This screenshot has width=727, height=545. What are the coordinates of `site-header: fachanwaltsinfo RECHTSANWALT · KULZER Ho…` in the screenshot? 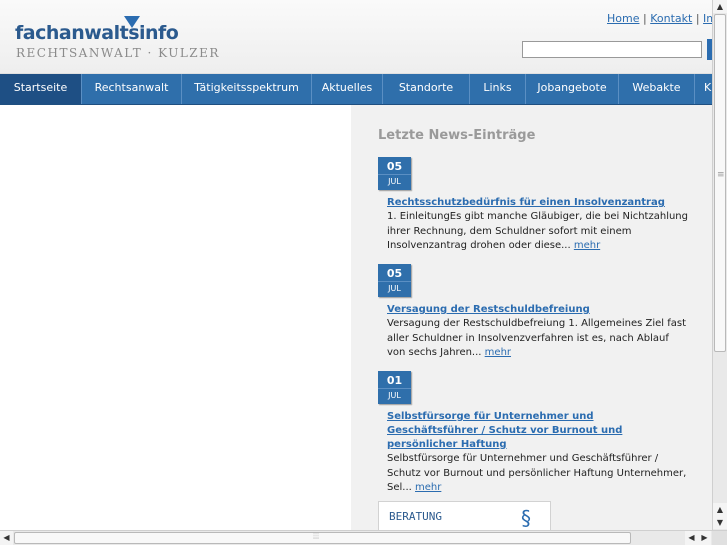 It's located at (356, 37).